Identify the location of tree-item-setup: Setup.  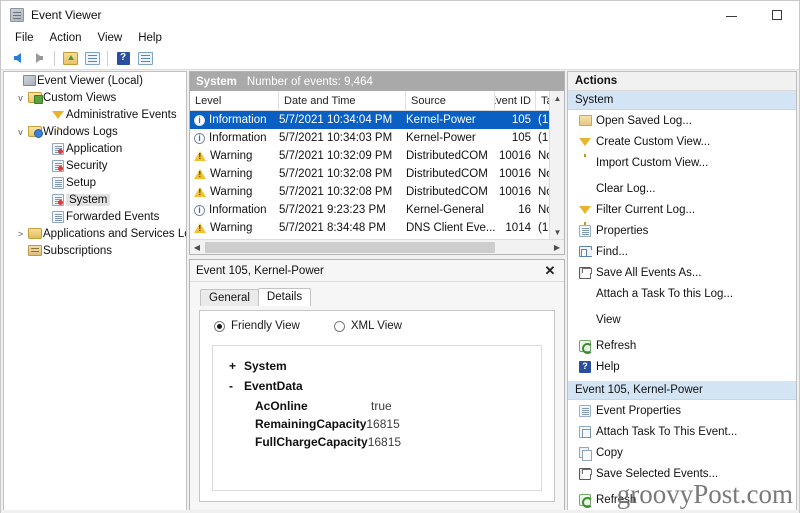
(95, 182).